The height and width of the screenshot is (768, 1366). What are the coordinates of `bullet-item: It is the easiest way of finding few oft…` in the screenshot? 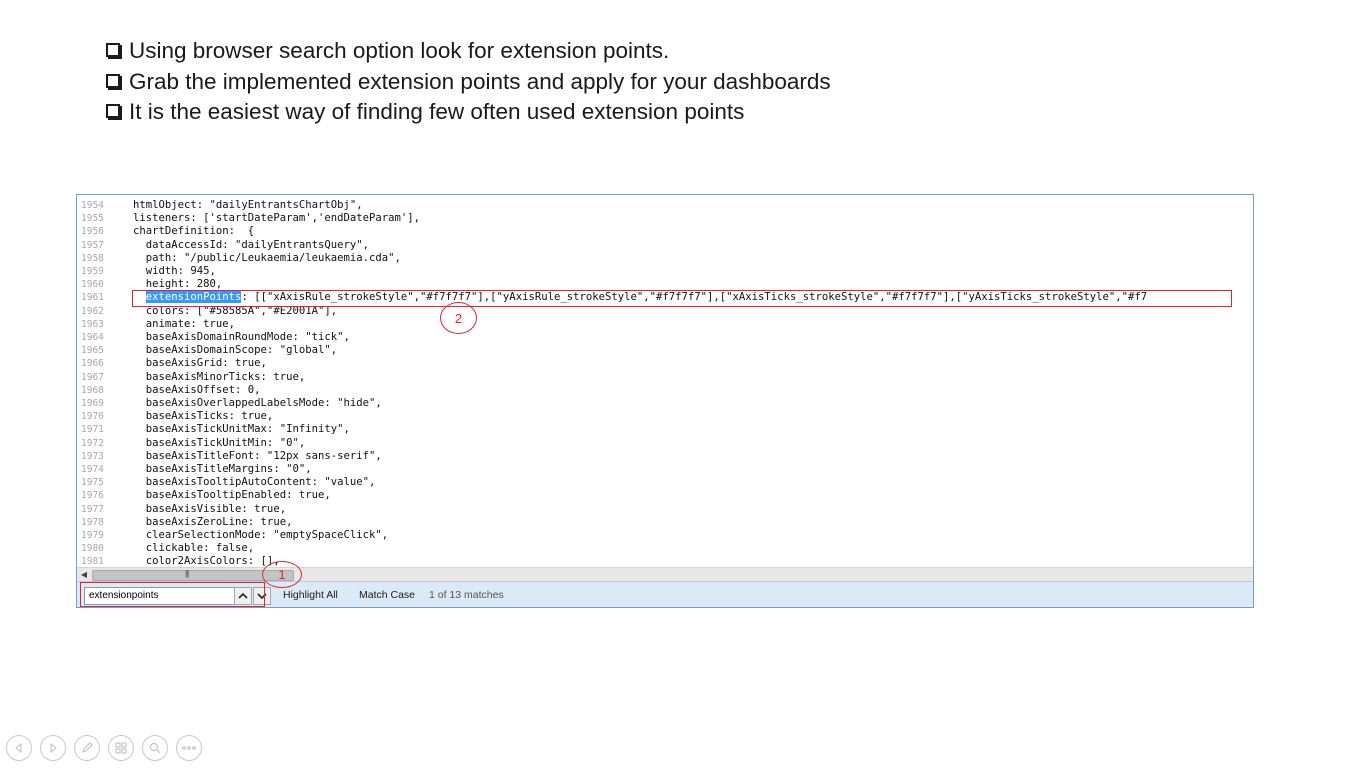 It's located at (468, 112).